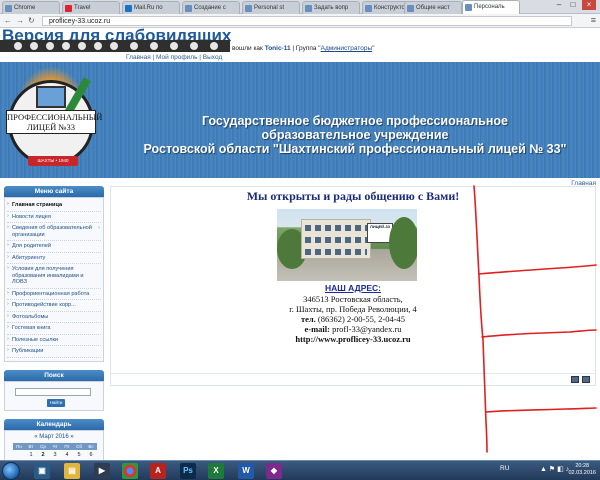 The image size is (600, 480). Describe the element at coordinates (353, 329) in the screenshot. I see `email-line: e-mail: profl-33@yandex.ru` at that location.